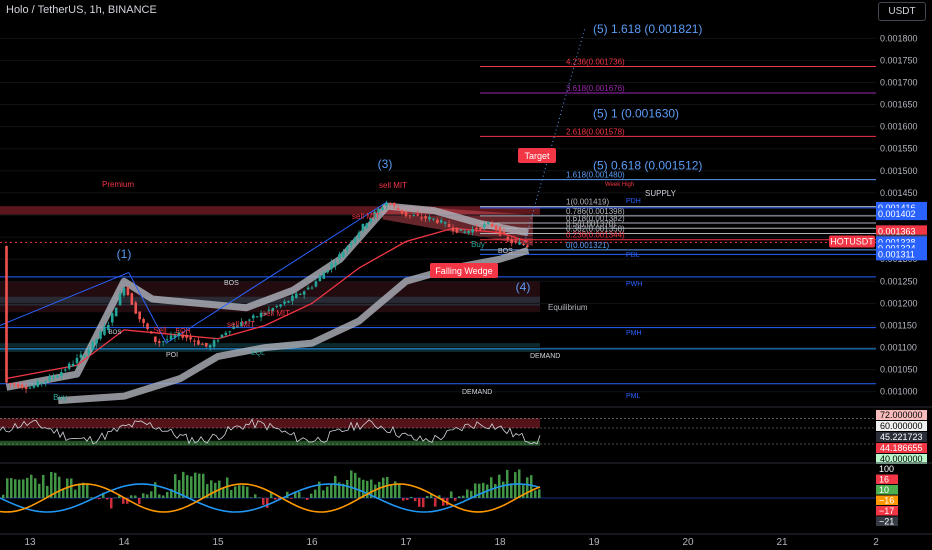  I want to click on fib-label: 4.236(0.001736), so click(595, 62).